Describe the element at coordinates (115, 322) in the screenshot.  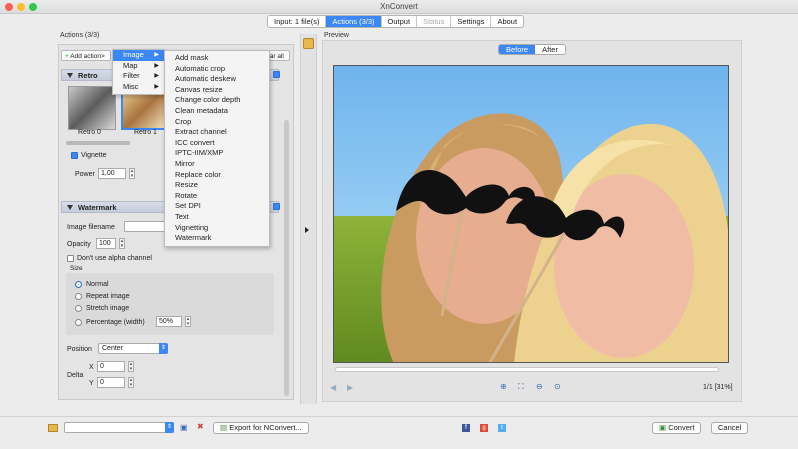
I see `size-percentage-label: Percentage (width)` at that location.